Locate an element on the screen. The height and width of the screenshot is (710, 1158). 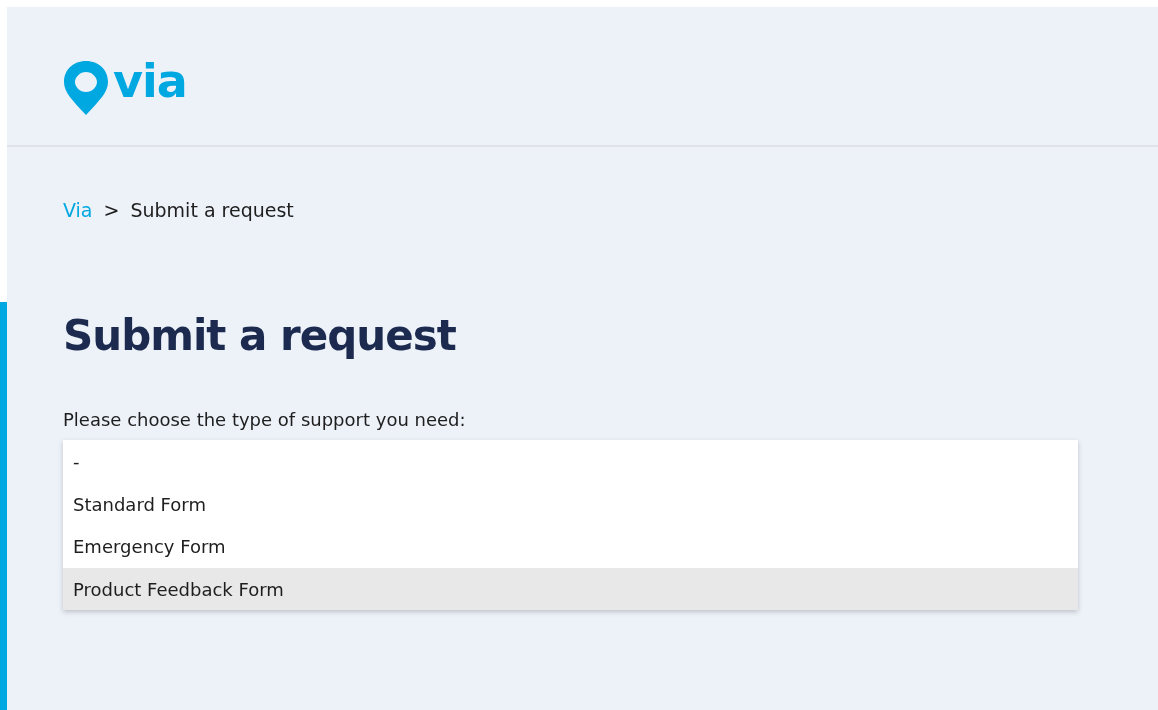
listbox-option: - is located at coordinates (570, 461).